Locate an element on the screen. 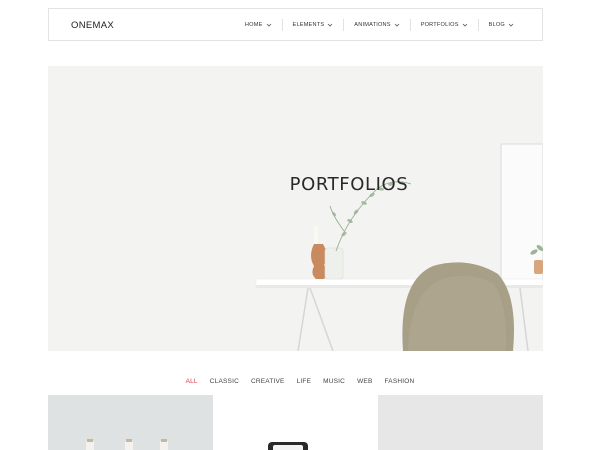  bottles-image is located at coordinates (127, 444).